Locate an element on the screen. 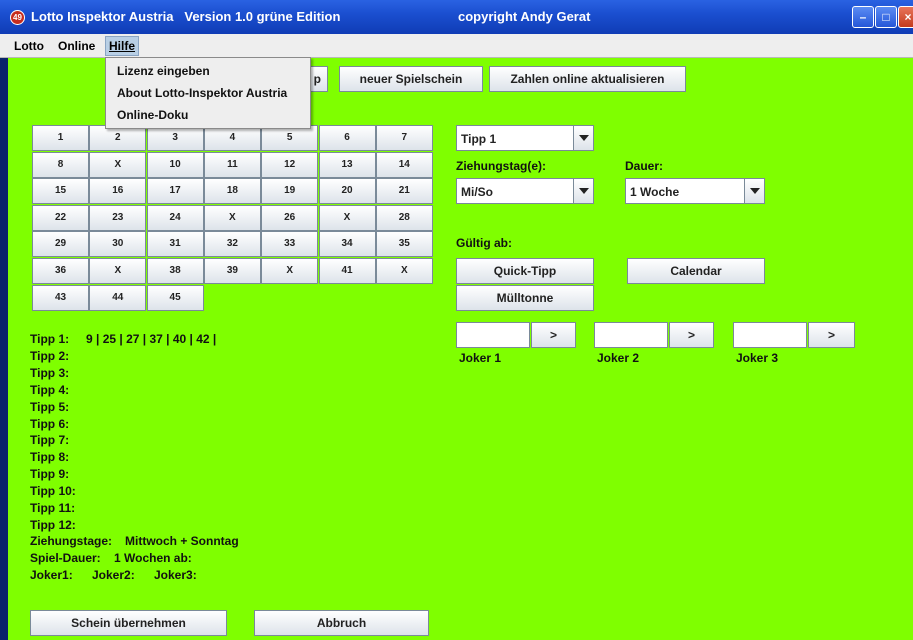 The width and height of the screenshot is (913, 640). number-cell: 33 is located at coordinates (290, 244).